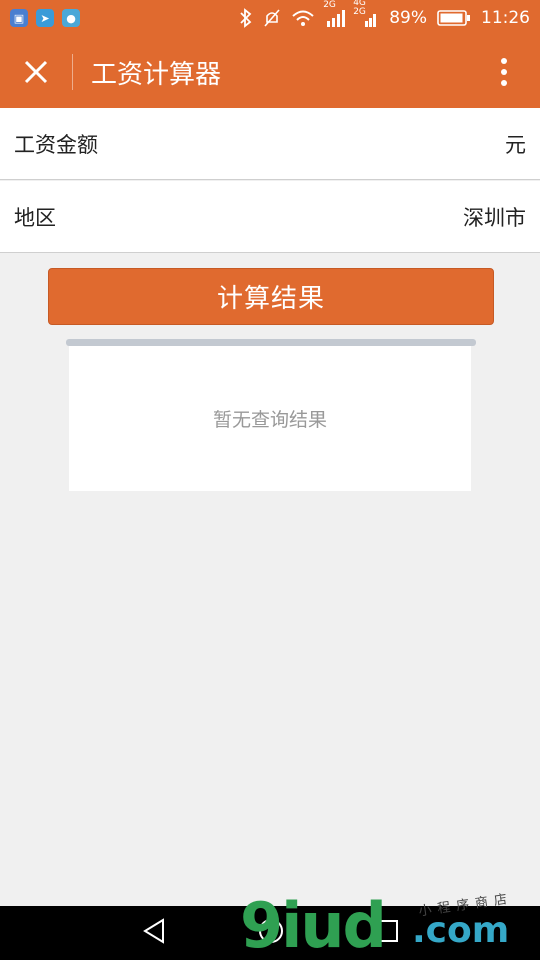 This screenshot has width=540, height=960. What do you see at coordinates (454, 18) in the screenshot?
I see `battery-icon` at bounding box center [454, 18].